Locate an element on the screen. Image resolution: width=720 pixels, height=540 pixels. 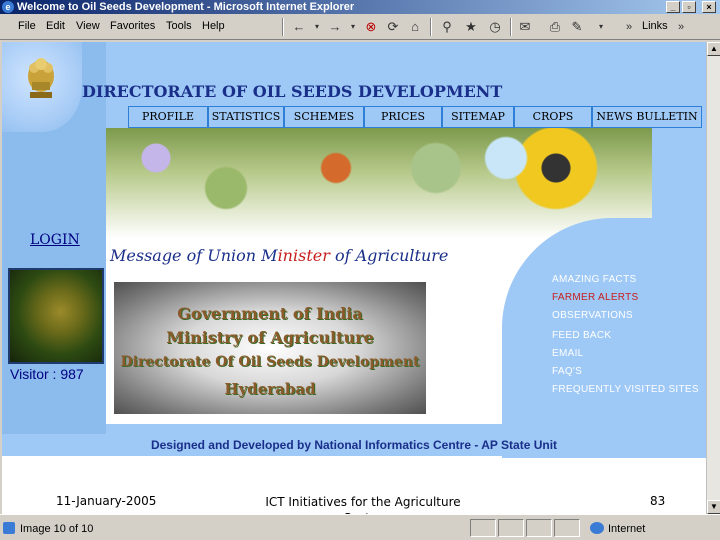
back-arrow-icon: ← is located at coordinates (299, 27).